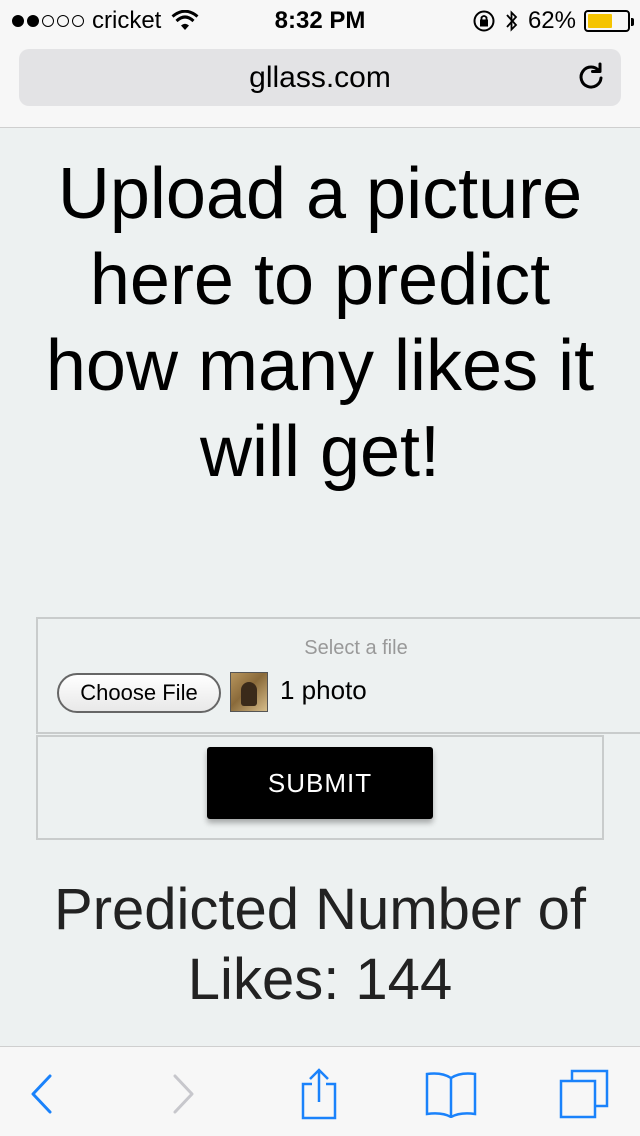 This screenshot has height=1136, width=640. I want to click on status-bar: cricket 8:32 PM 62%, so click(320, 20).